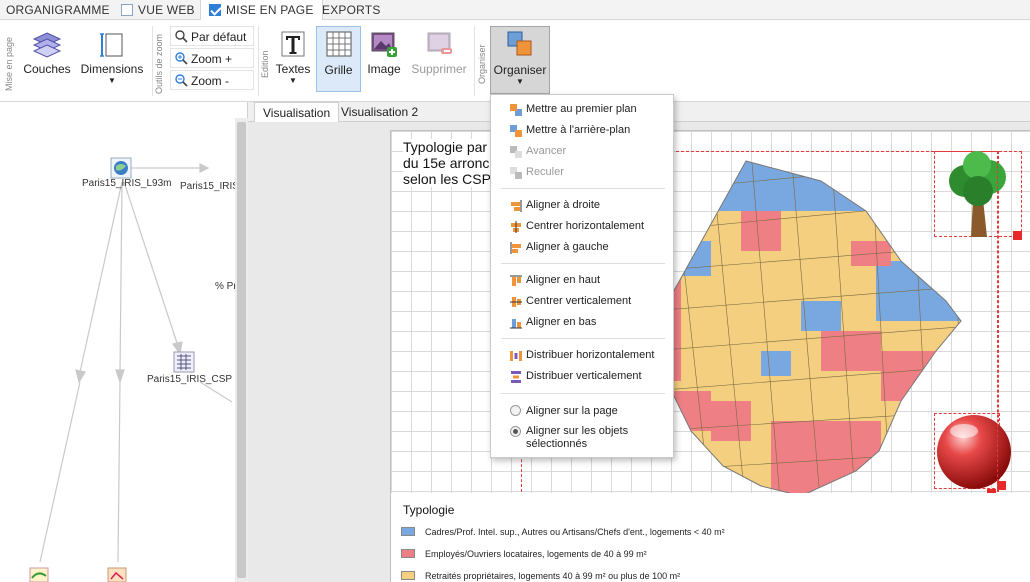 This screenshot has height=582, width=1030. I want to click on zoom-in-button: Zoom +, so click(212, 58).